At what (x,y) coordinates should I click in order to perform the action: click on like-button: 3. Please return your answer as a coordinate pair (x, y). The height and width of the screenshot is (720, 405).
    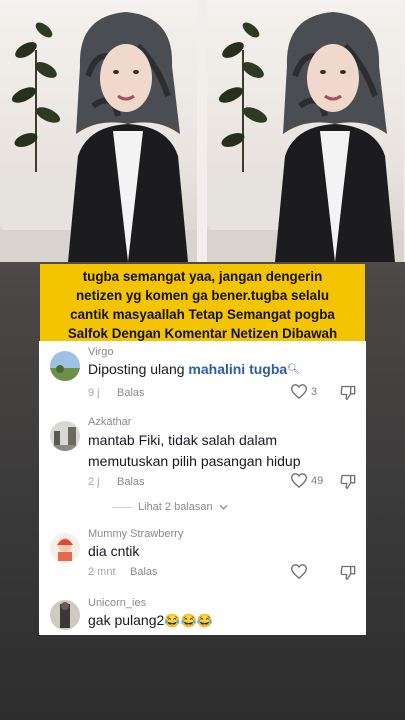
    Looking at the image, I should click on (304, 391).